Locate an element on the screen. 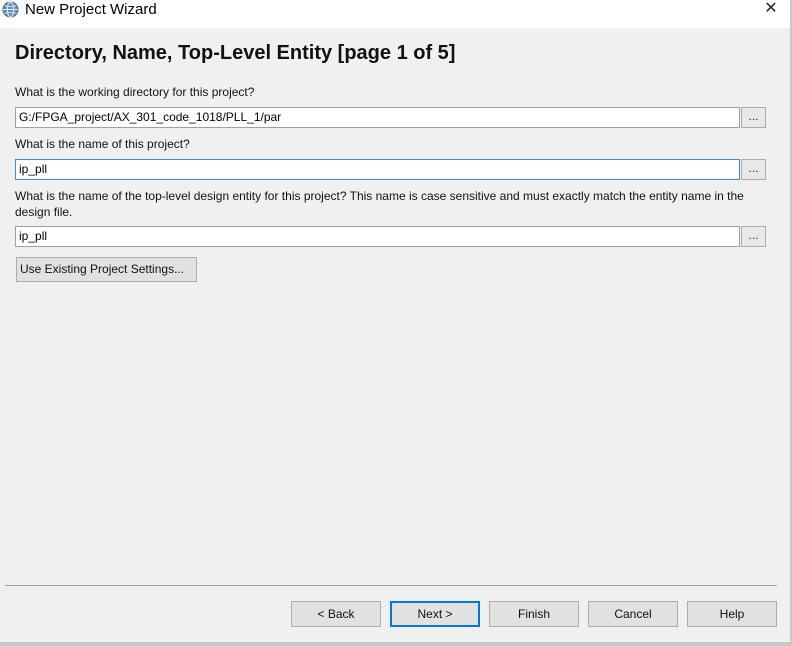  window-title: New Project Wizard is located at coordinates (91, 9).